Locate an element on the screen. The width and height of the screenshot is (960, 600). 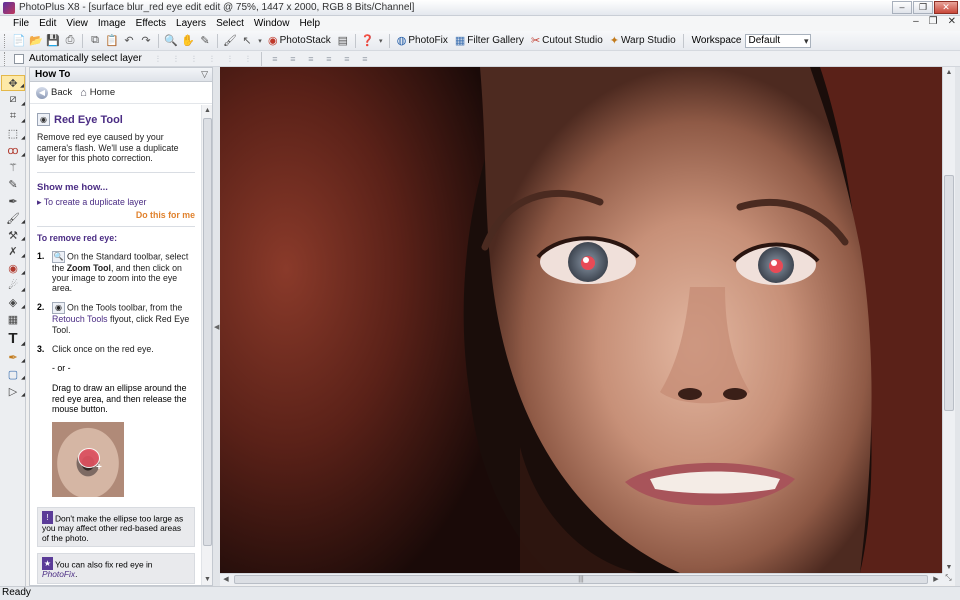
canvas-horizontal-scrollbar: ◀ ||| ▶ is located at coordinates (581, 579).